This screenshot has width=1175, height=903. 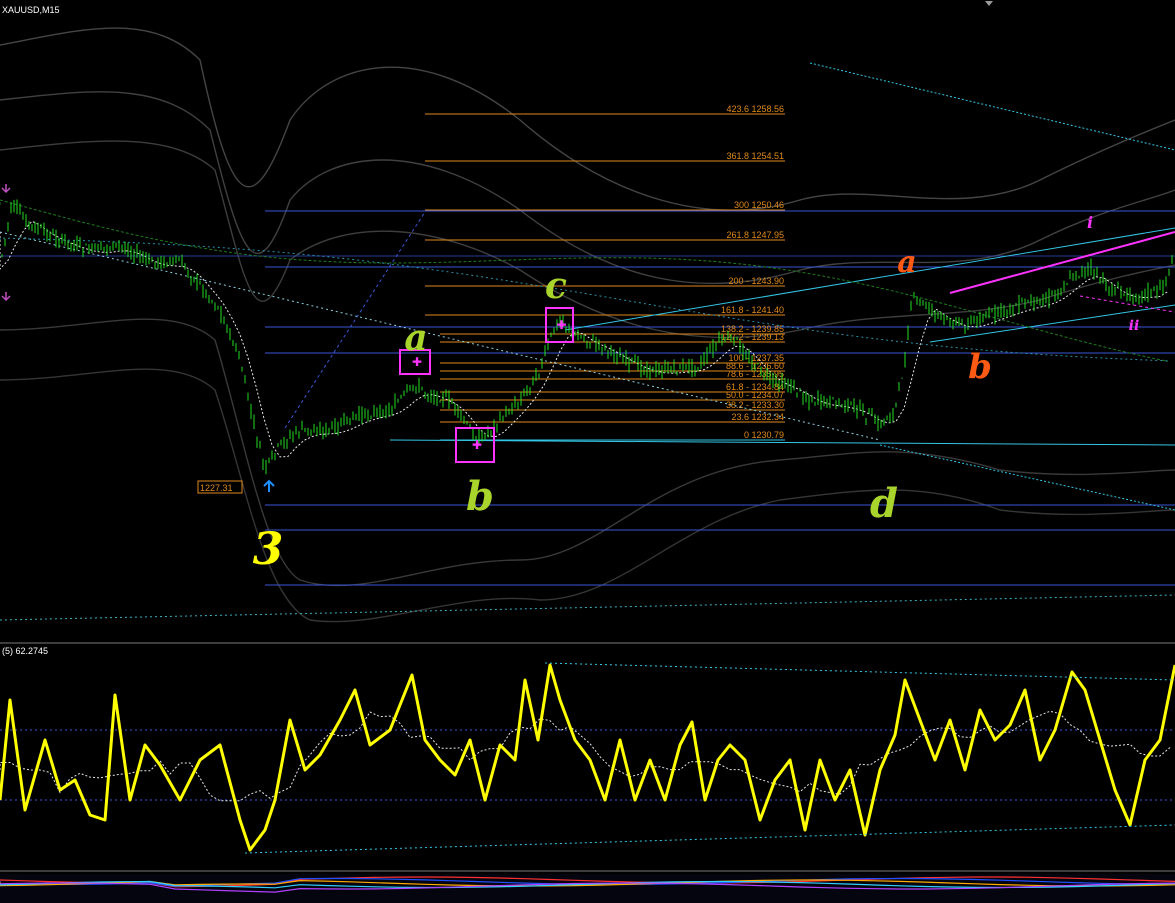 I want to click on fibo-level-label: 38.2 - 1233.30, so click(x=755, y=405).